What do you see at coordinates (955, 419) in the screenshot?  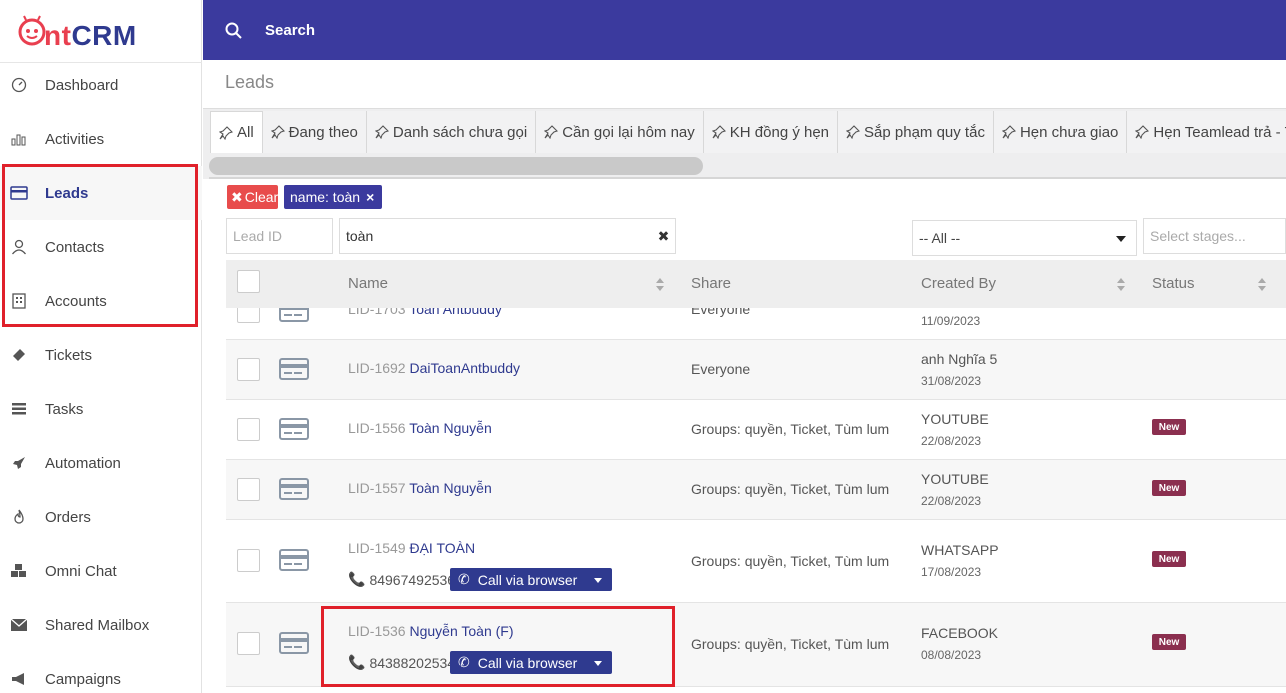 I see `created-by-name: YOUTUBE` at bounding box center [955, 419].